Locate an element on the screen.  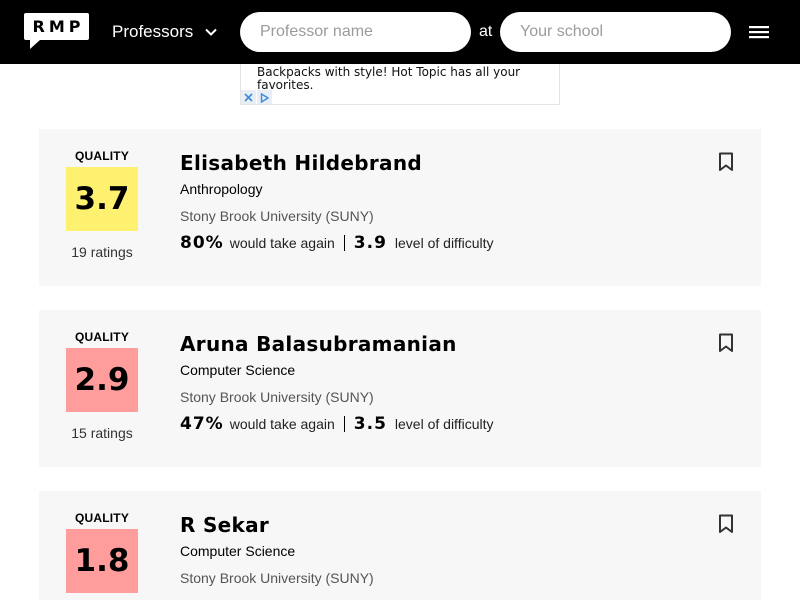
ratings-count: 15 ratings is located at coordinates (102, 433).